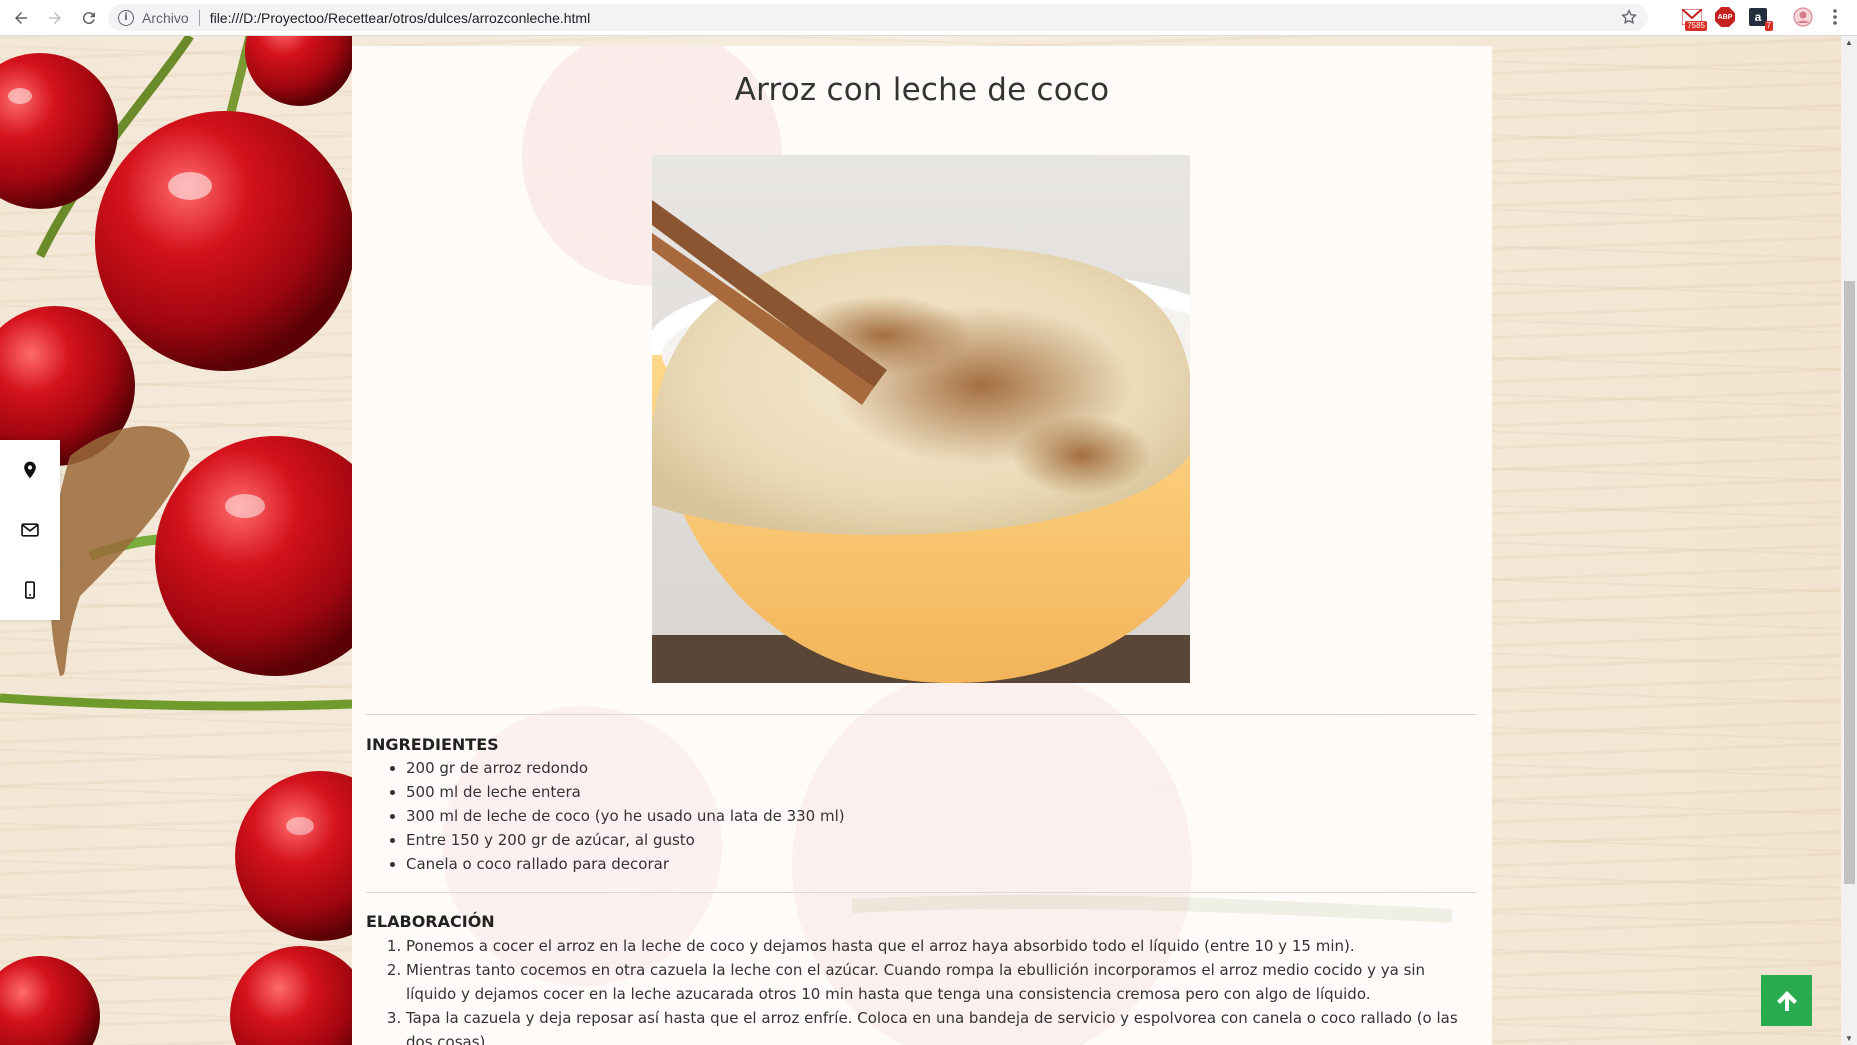 Image resolution: width=1857 pixels, height=1045 pixels. Describe the element at coordinates (625, 840) in the screenshot. I see `list-item: Entre 150 y 200 gr de azúcar, al gusto` at that location.